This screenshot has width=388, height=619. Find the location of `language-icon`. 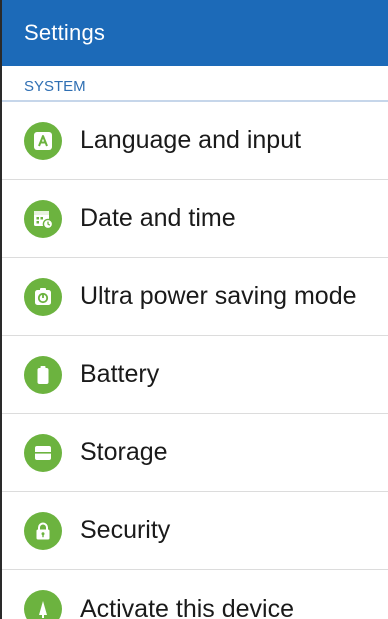

language-icon is located at coordinates (43, 140).